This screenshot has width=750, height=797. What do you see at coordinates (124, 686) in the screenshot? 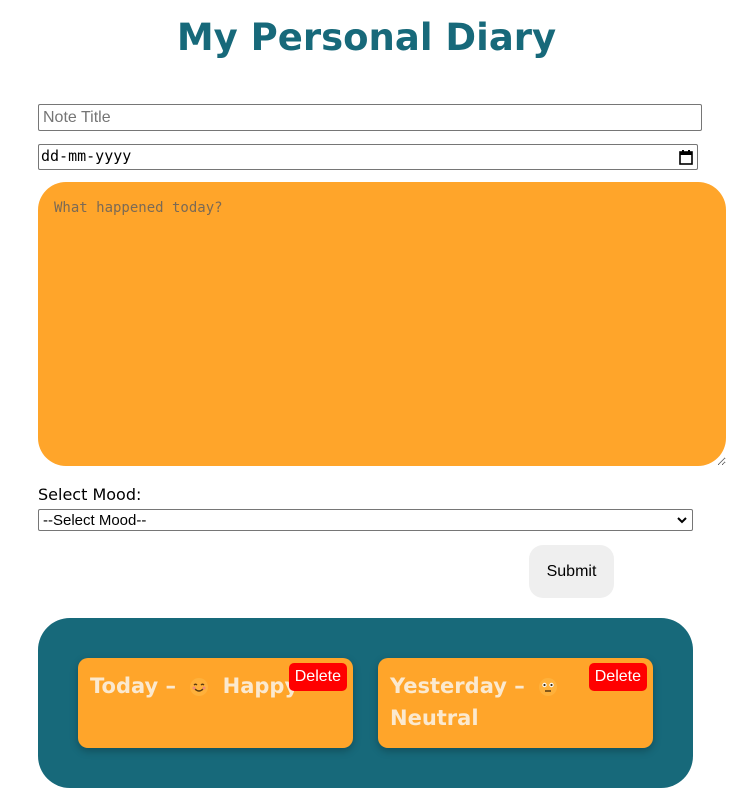
I see `note-title: Today` at bounding box center [124, 686].